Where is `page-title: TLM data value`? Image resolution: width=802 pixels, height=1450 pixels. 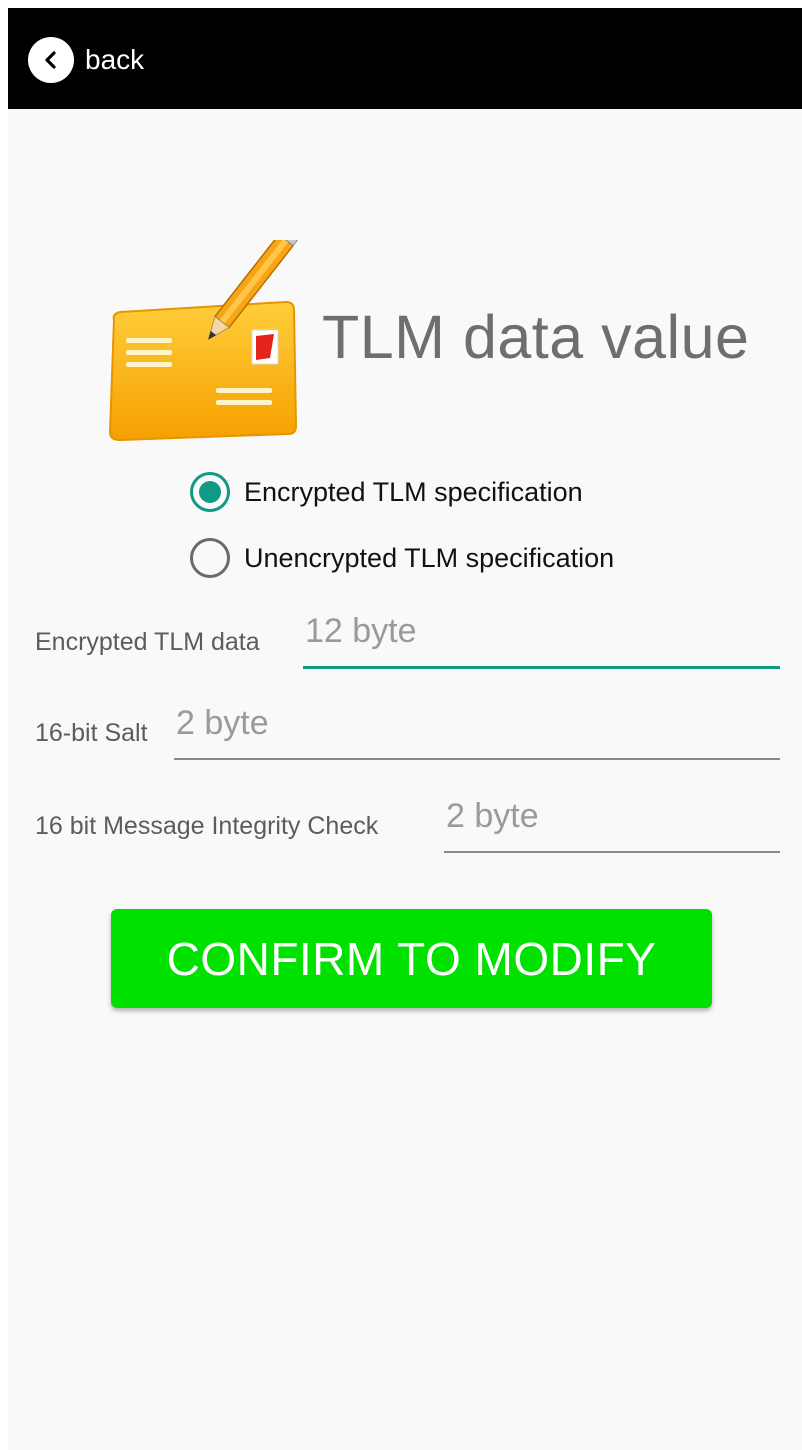
page-title: TLM data value is located at coordinates (536, 337).